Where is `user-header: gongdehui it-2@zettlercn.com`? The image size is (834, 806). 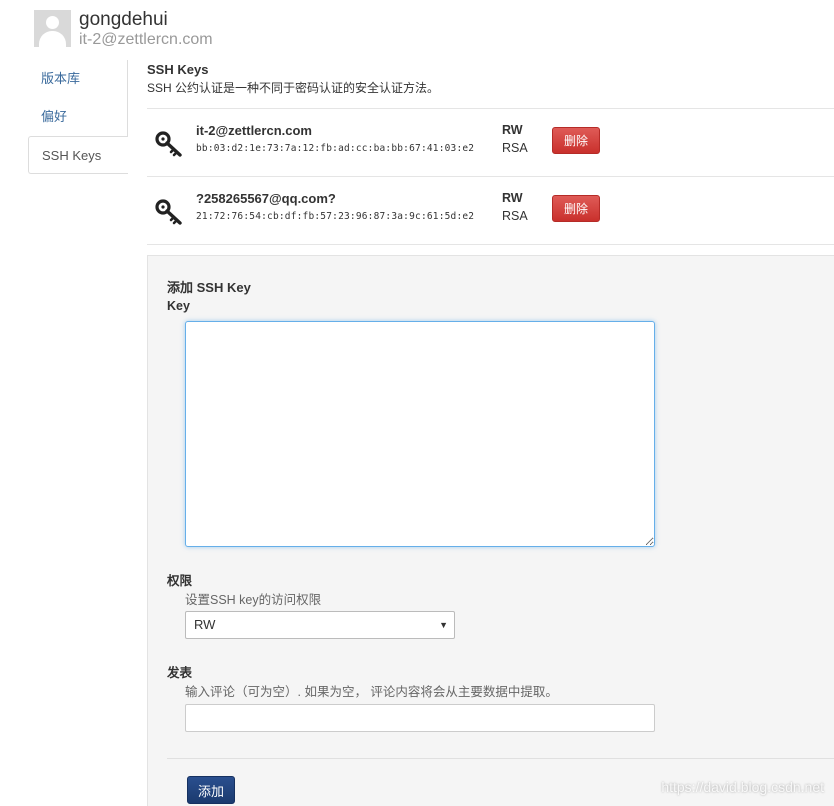
user-header: gongdehui it-2@zettlercn.com is located at coordinates (123, 30).